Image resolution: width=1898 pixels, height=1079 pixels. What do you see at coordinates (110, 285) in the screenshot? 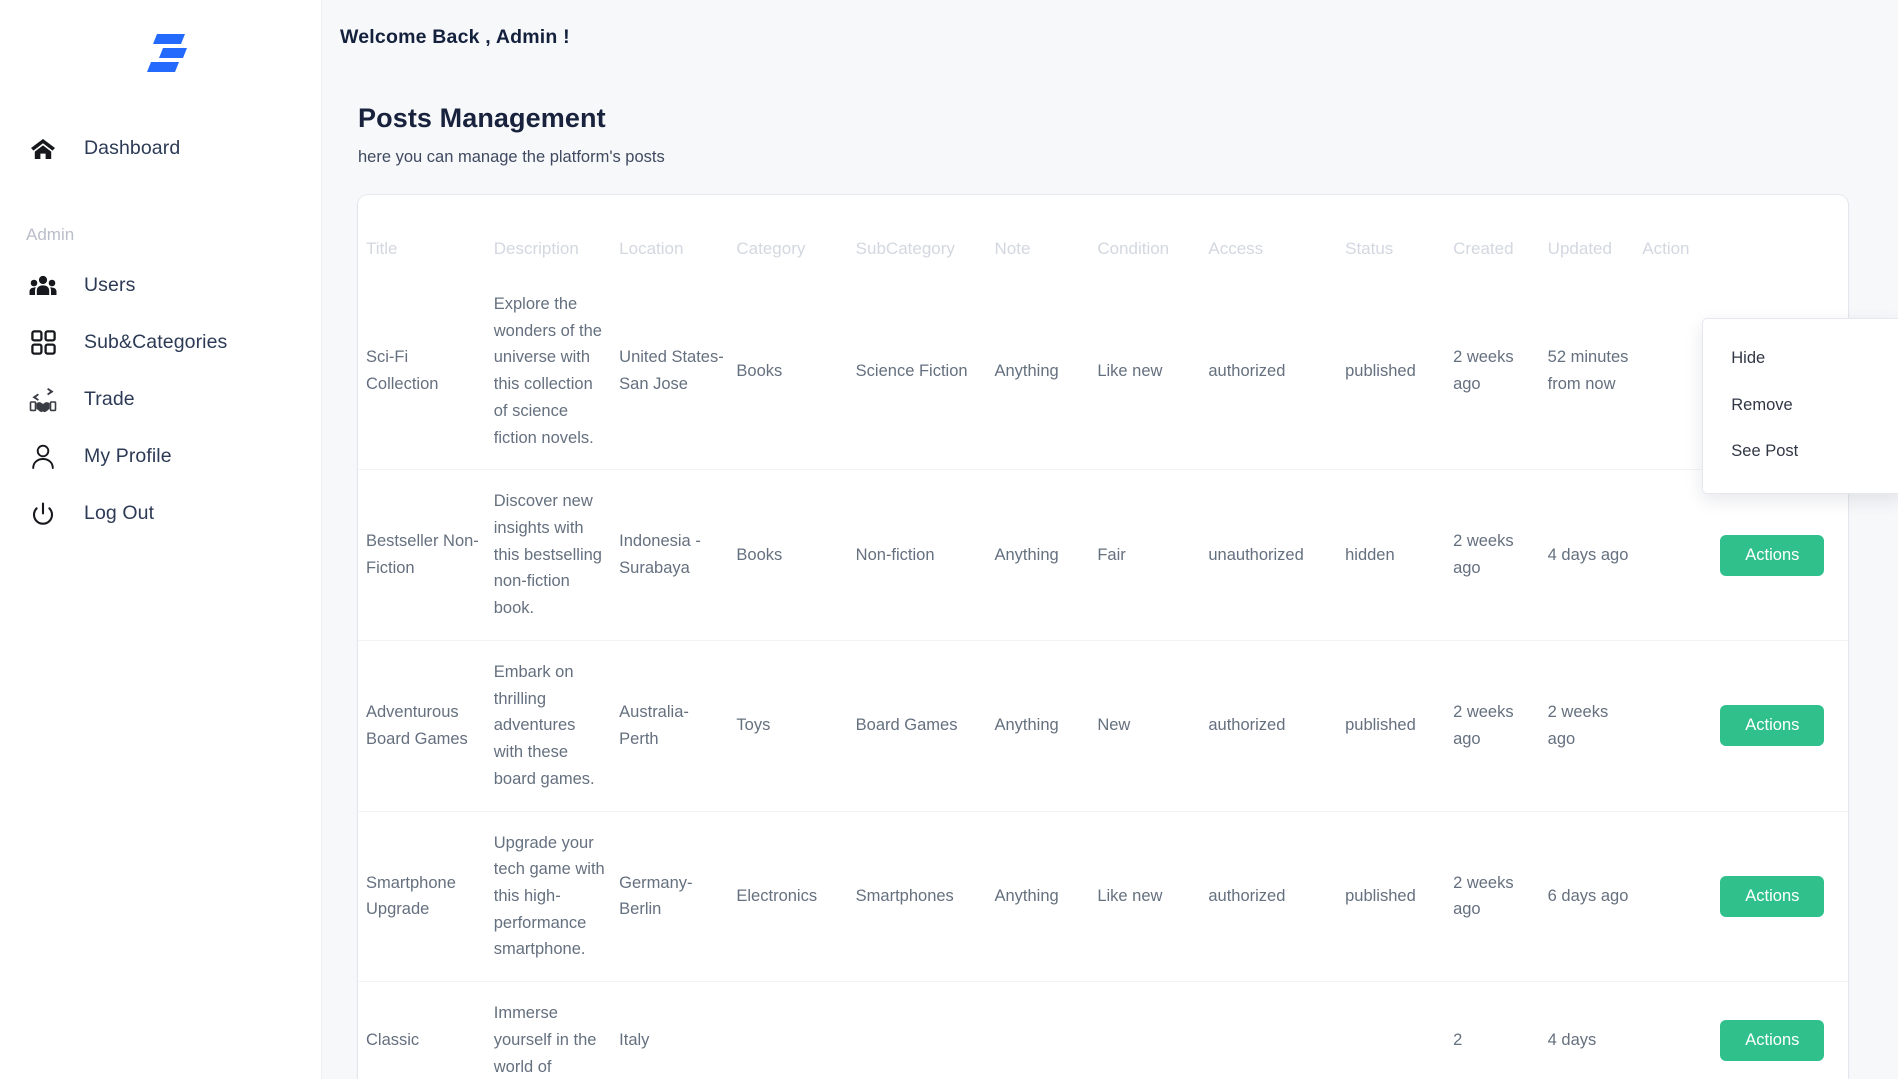
I see `sidebar-item-label: Users` at bounding box center [110, 285].